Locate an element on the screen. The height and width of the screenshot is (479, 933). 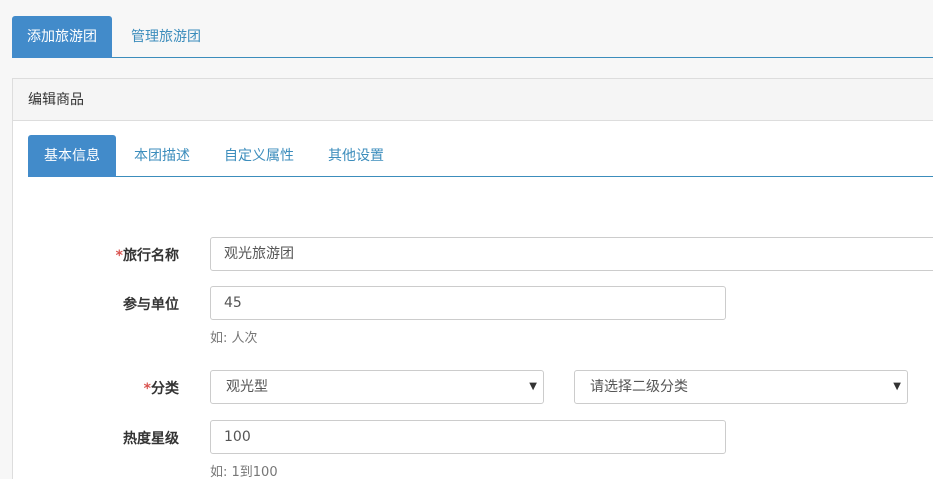
tab-manage-tour-group: 管理旅游团 is located at coordinates (166, 37).